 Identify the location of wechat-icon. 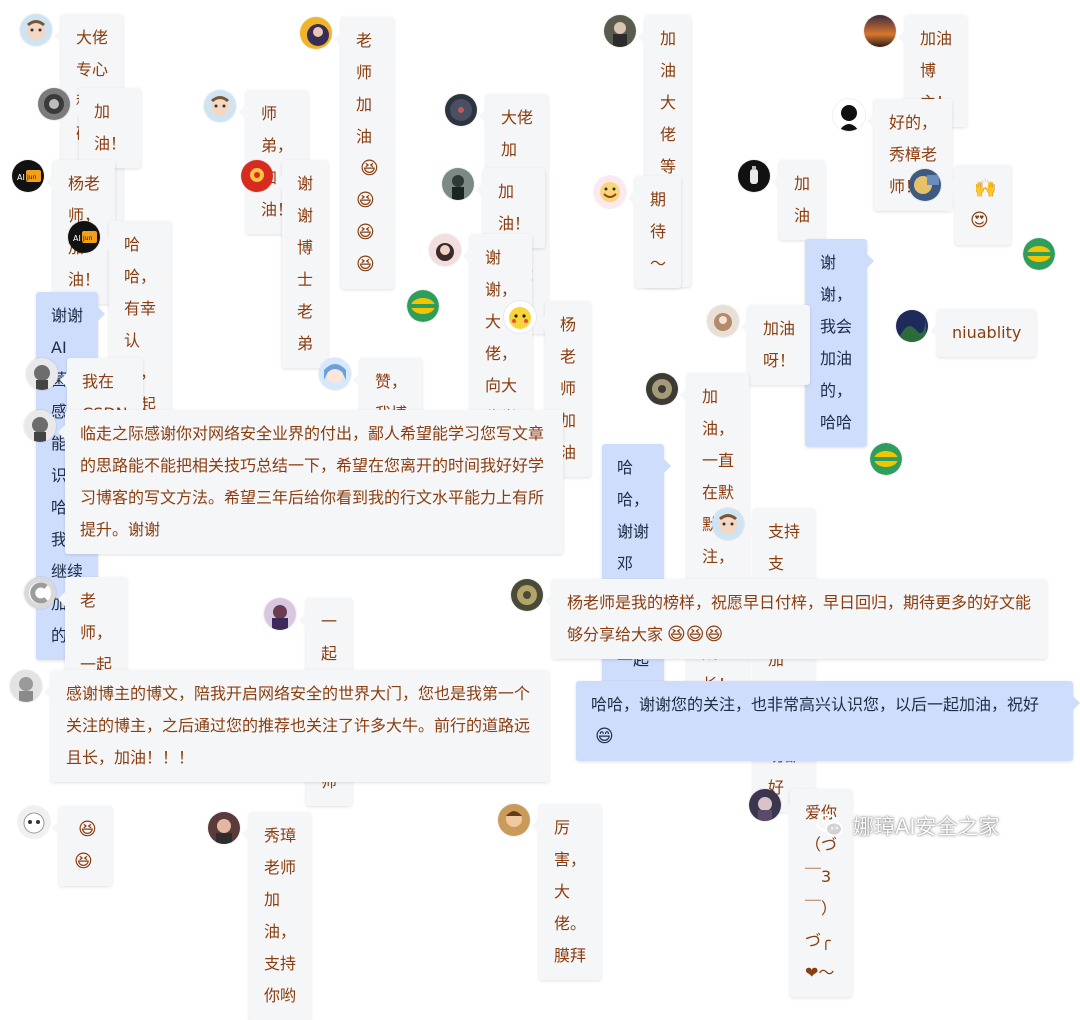
(829, 825).